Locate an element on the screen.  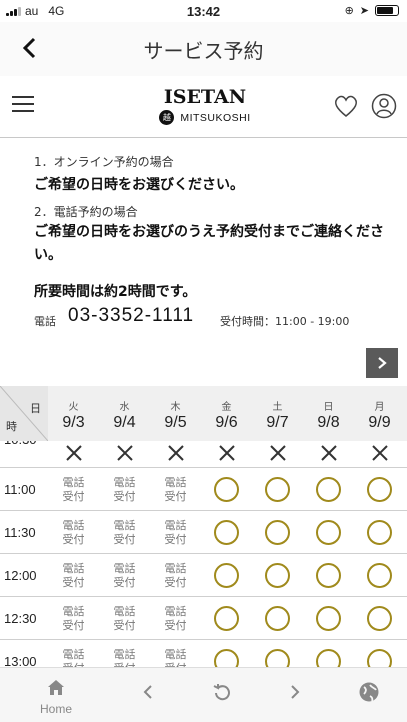
brand-logo: ISETAN 越 MITSUKOSHI is located at coordinates (205, 105).